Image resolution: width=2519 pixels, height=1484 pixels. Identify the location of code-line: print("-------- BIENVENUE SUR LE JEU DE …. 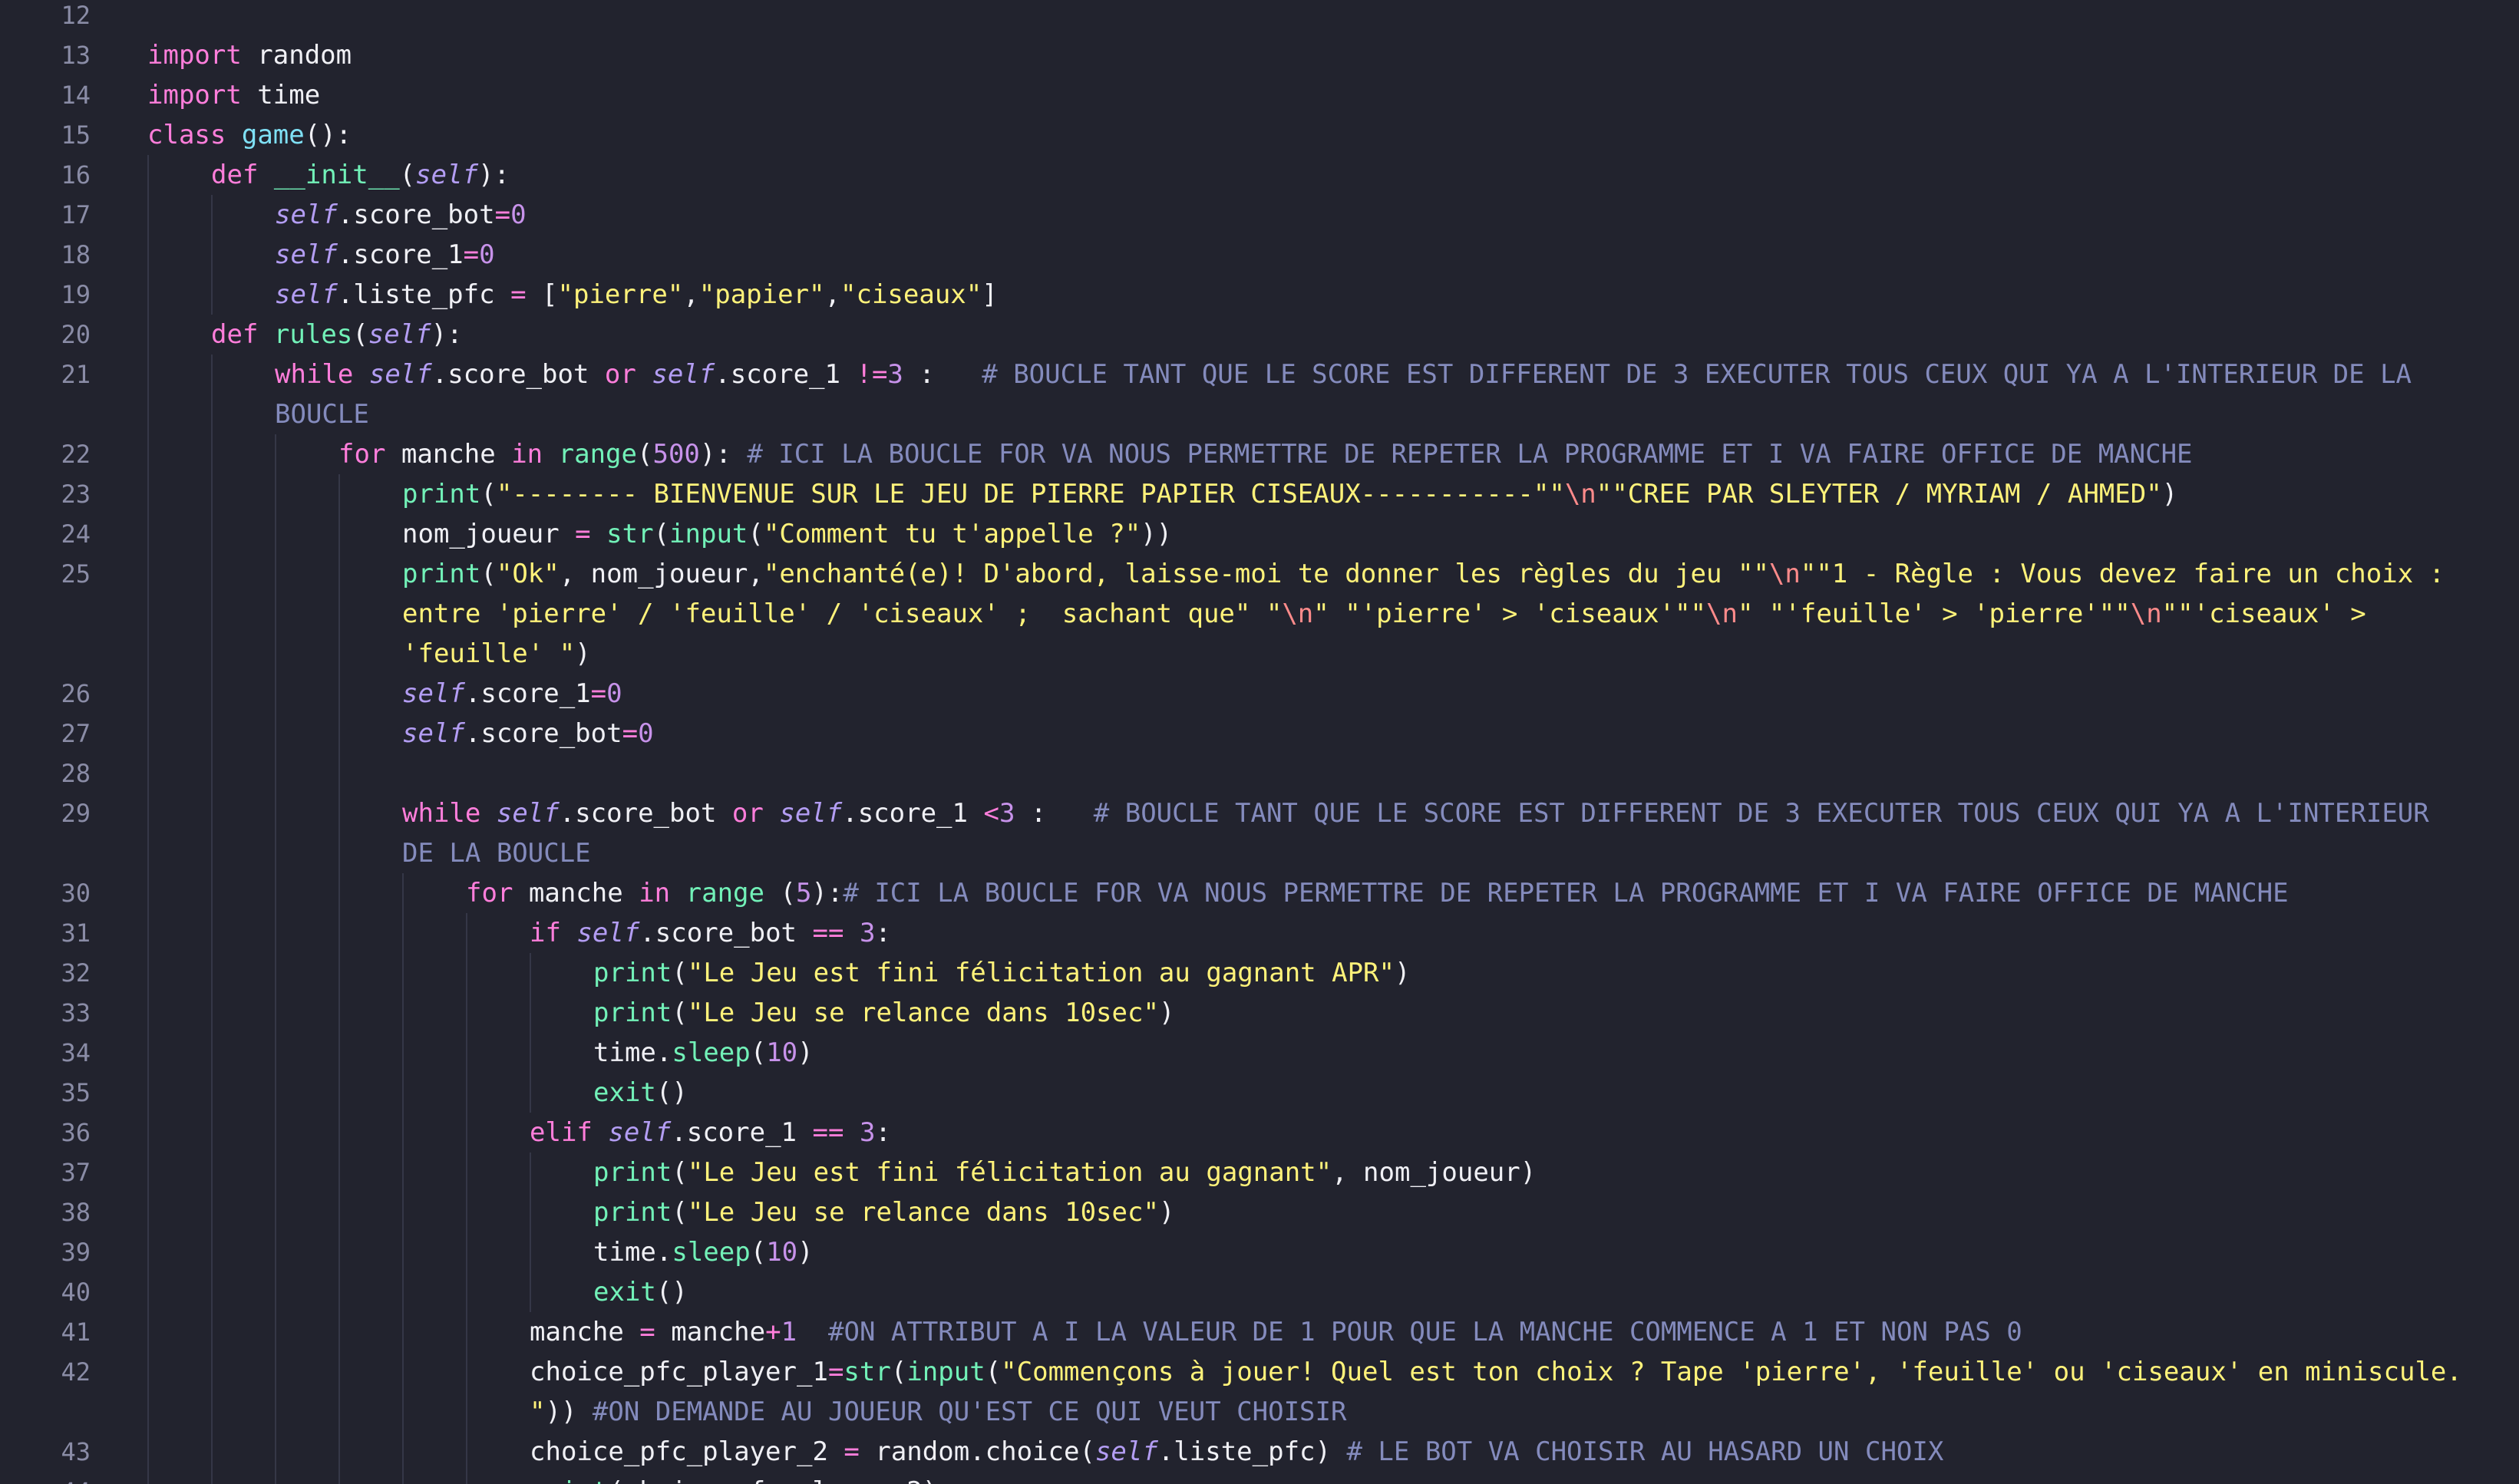
(1289, 494).